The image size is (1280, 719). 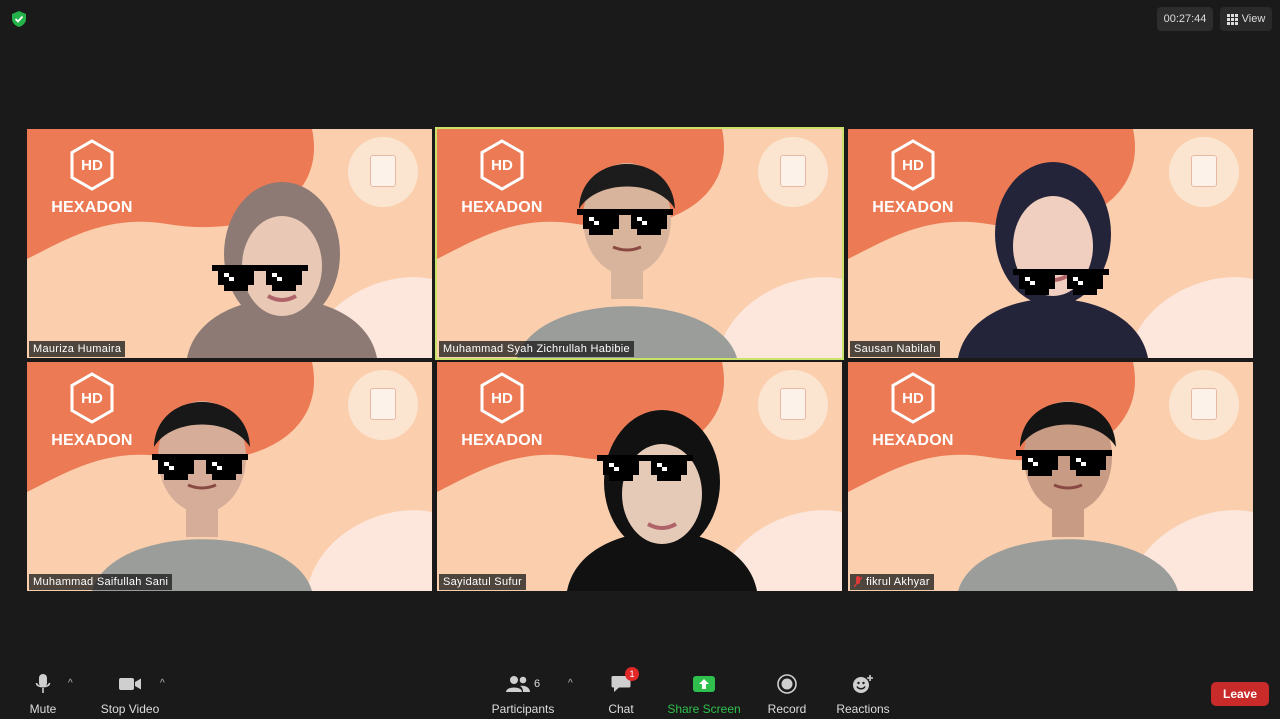 What do you see at coordinates (704, 709) in the screenshot?
I see `share-screen-label: Share Screen` at bounding box center [704, 709].